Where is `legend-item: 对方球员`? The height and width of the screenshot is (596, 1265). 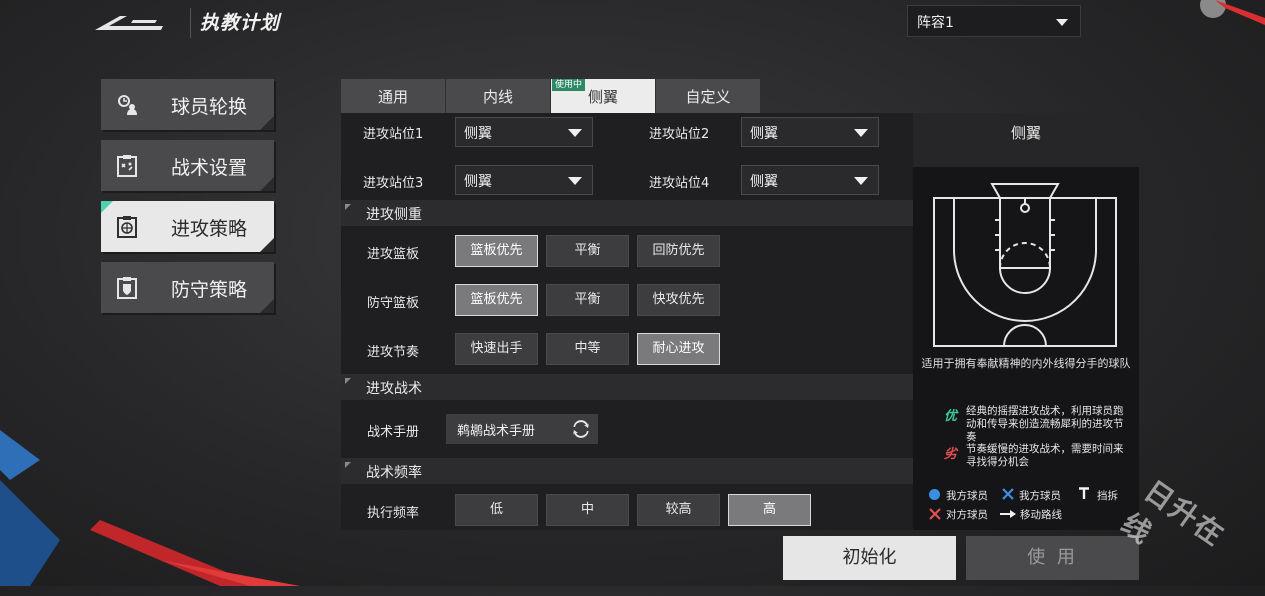
legend-item: 对方球员 is located at coordinates (967, 515).